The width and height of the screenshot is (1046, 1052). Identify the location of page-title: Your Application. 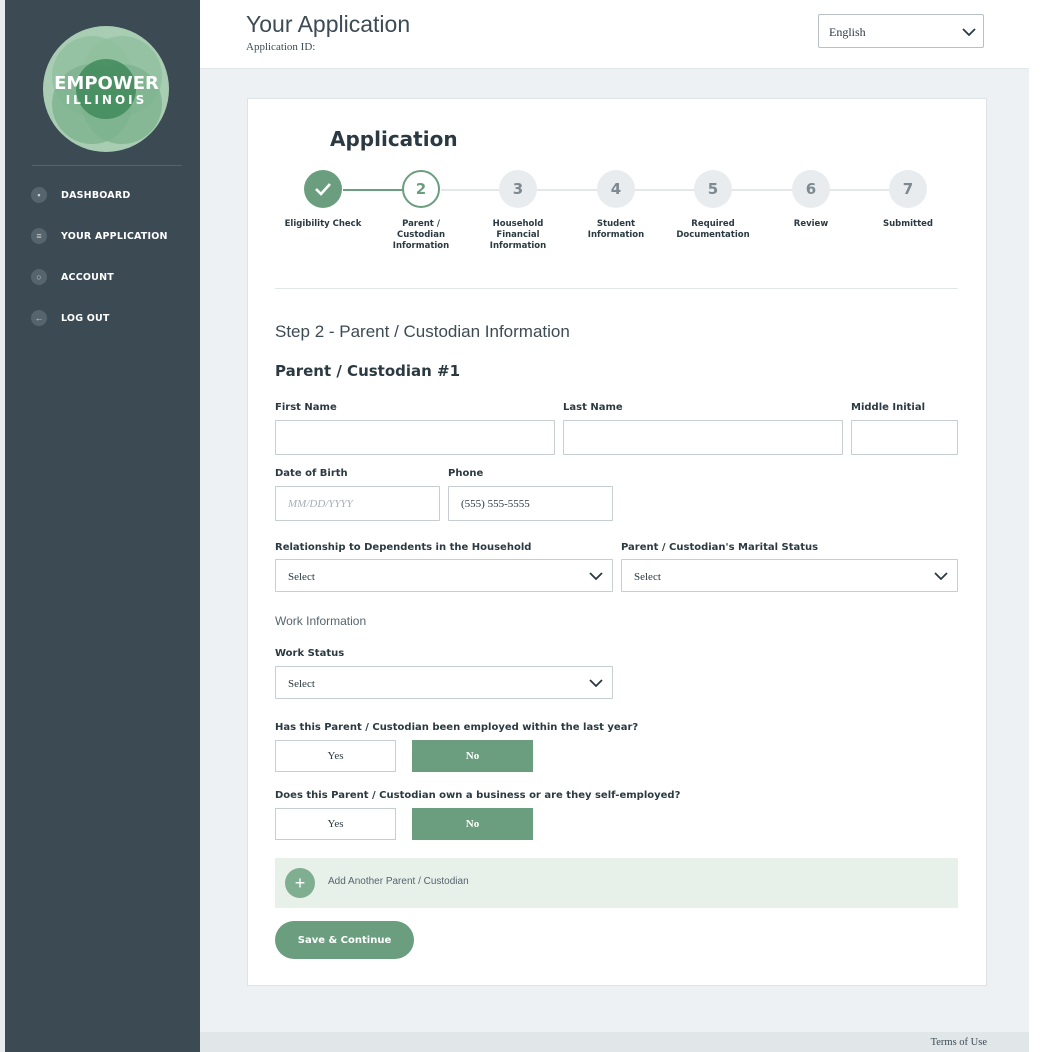
(328, 24).